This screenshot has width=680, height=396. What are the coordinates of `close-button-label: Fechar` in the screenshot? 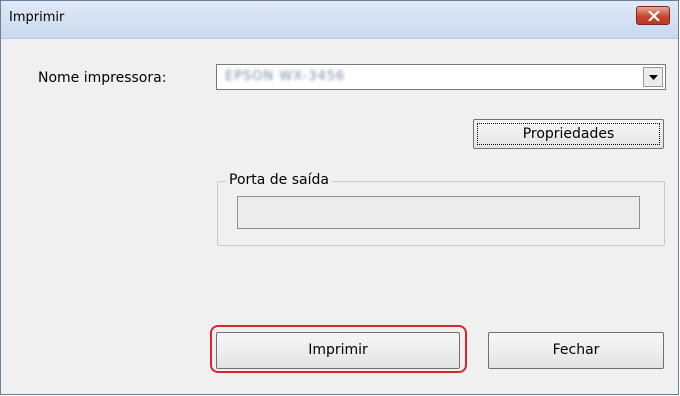 It's located at (576, 350).